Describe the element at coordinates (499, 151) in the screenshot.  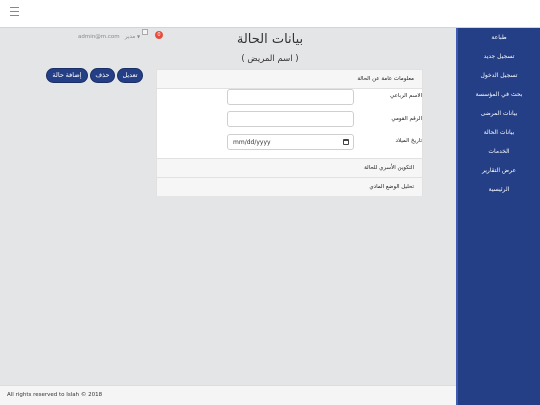
I see `sidebar-item-services: الخدمات` at that location.